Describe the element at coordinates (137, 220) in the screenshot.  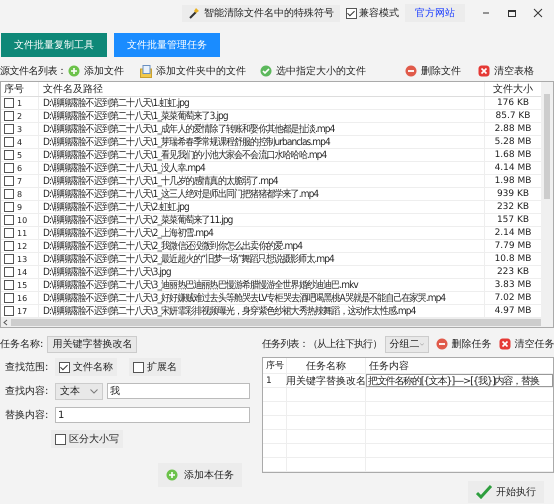
I see `file-path: D:\聊聊露脸不迟到第二十八天\2_菜菜葡萄来了11.jpg` at that location.